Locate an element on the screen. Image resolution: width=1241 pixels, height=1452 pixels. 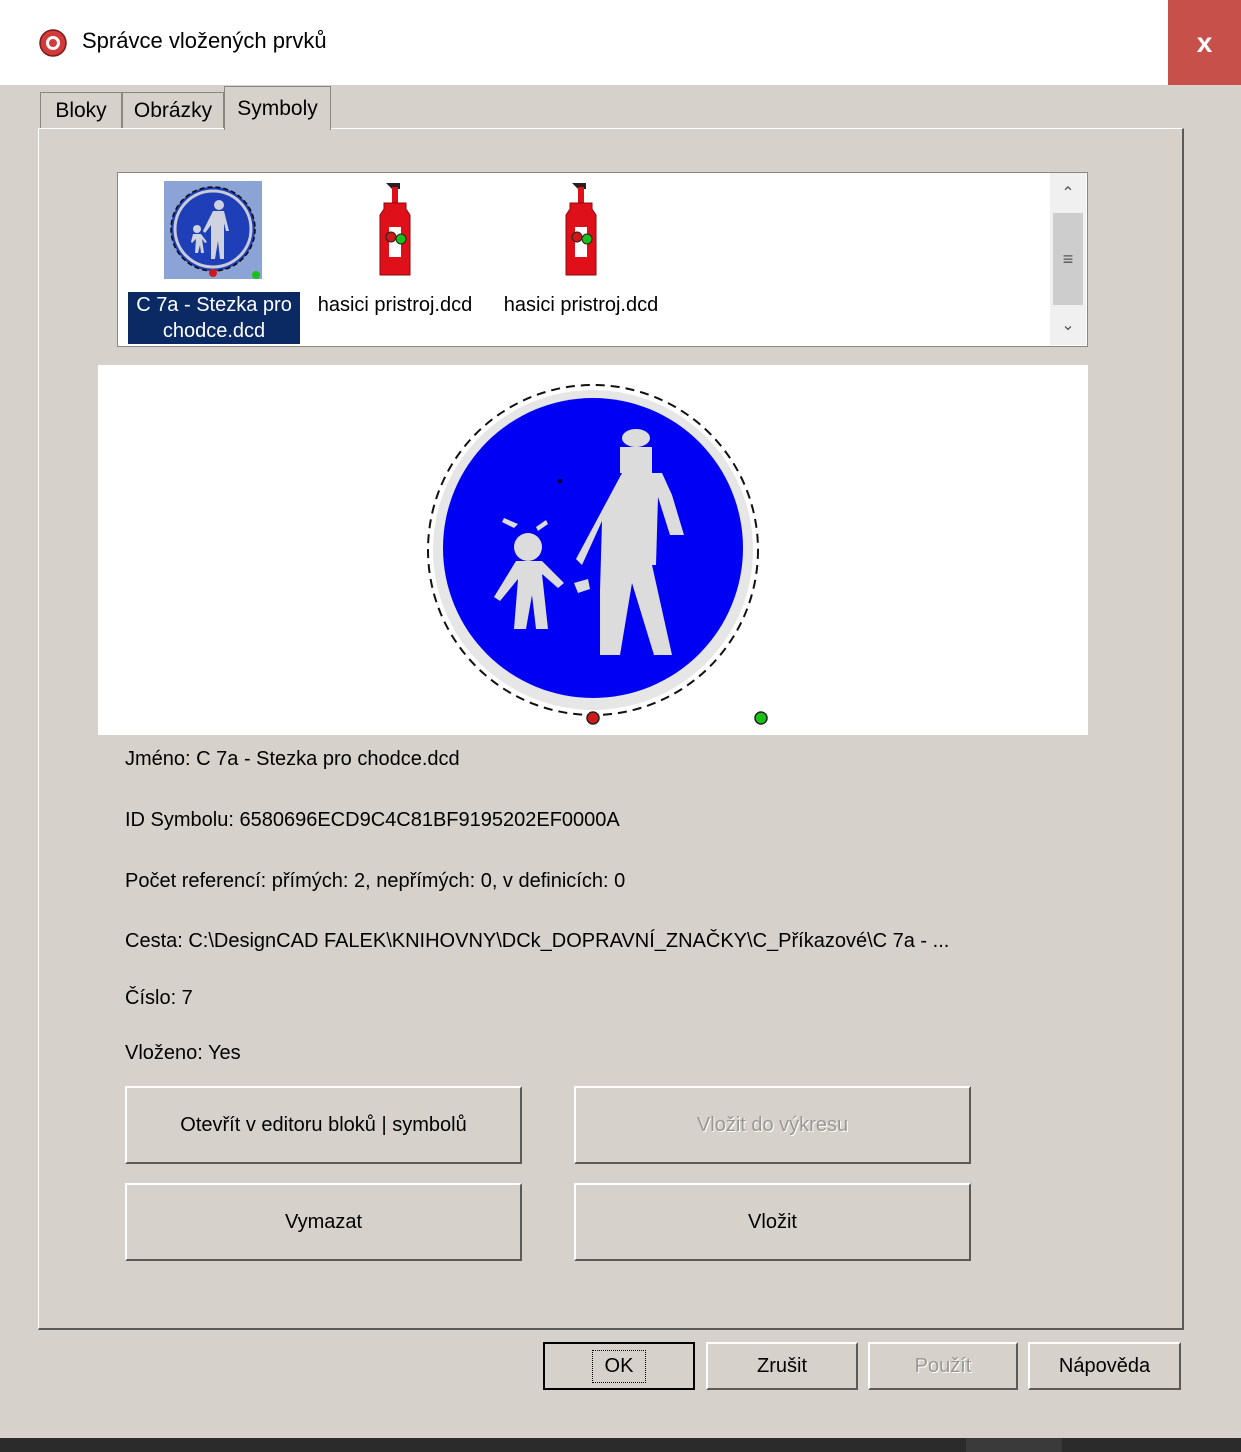
info-inserted: Vloženo: Yes is located at coordinates (183, 1053).